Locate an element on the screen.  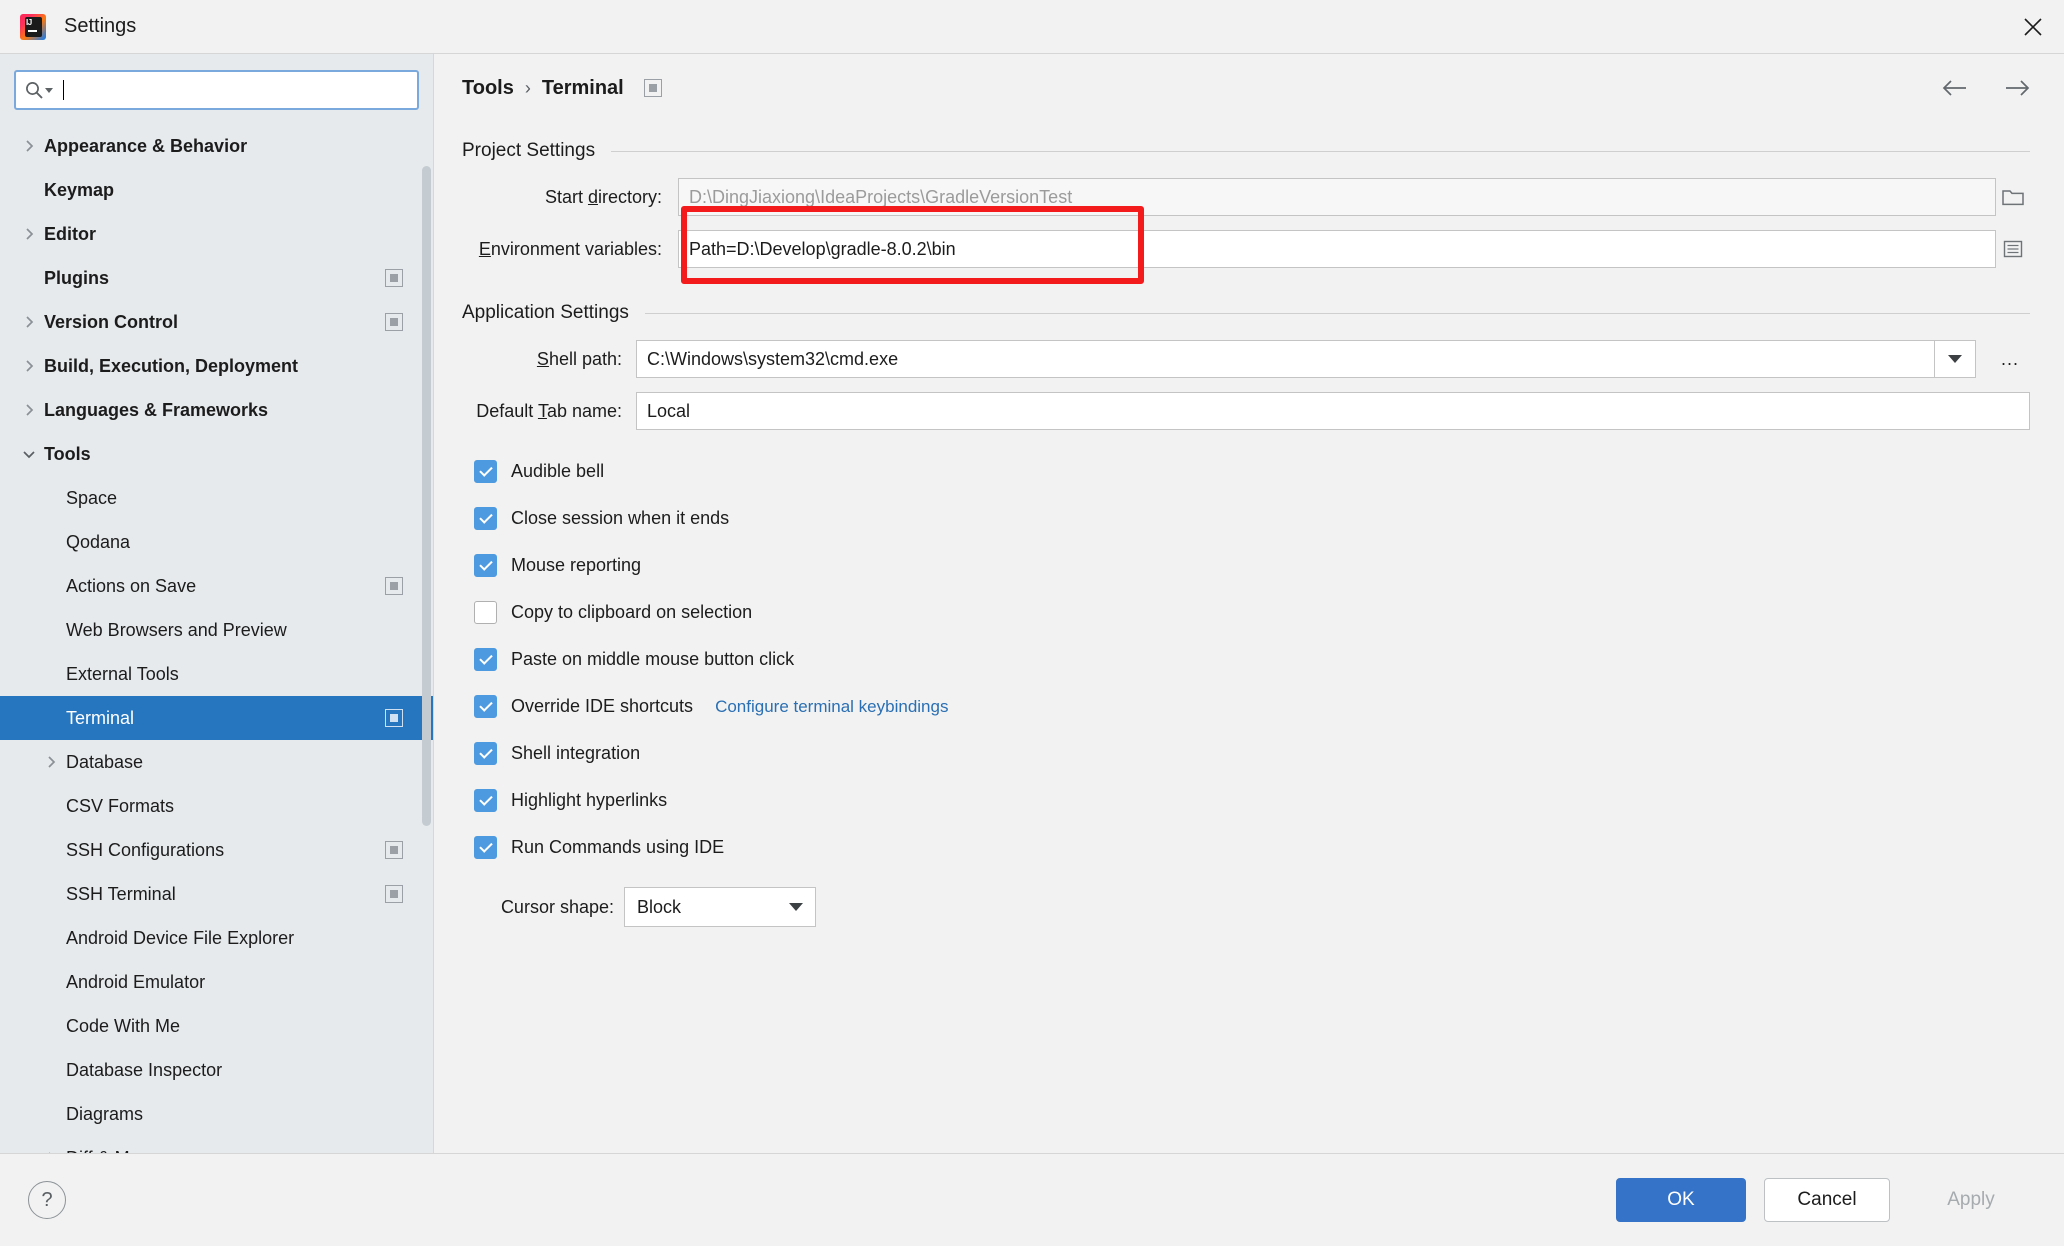
sidebar-item-label: SSH Terminal is located at coordinates (121, 893).